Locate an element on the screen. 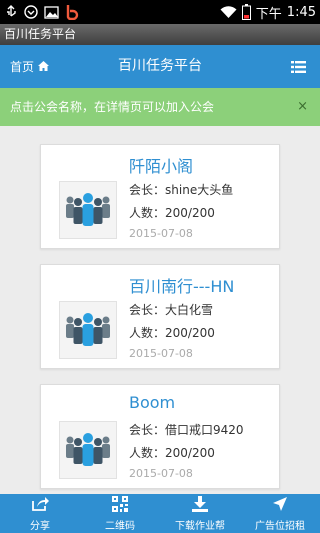  image-icon is located at coordinates (51, 12).